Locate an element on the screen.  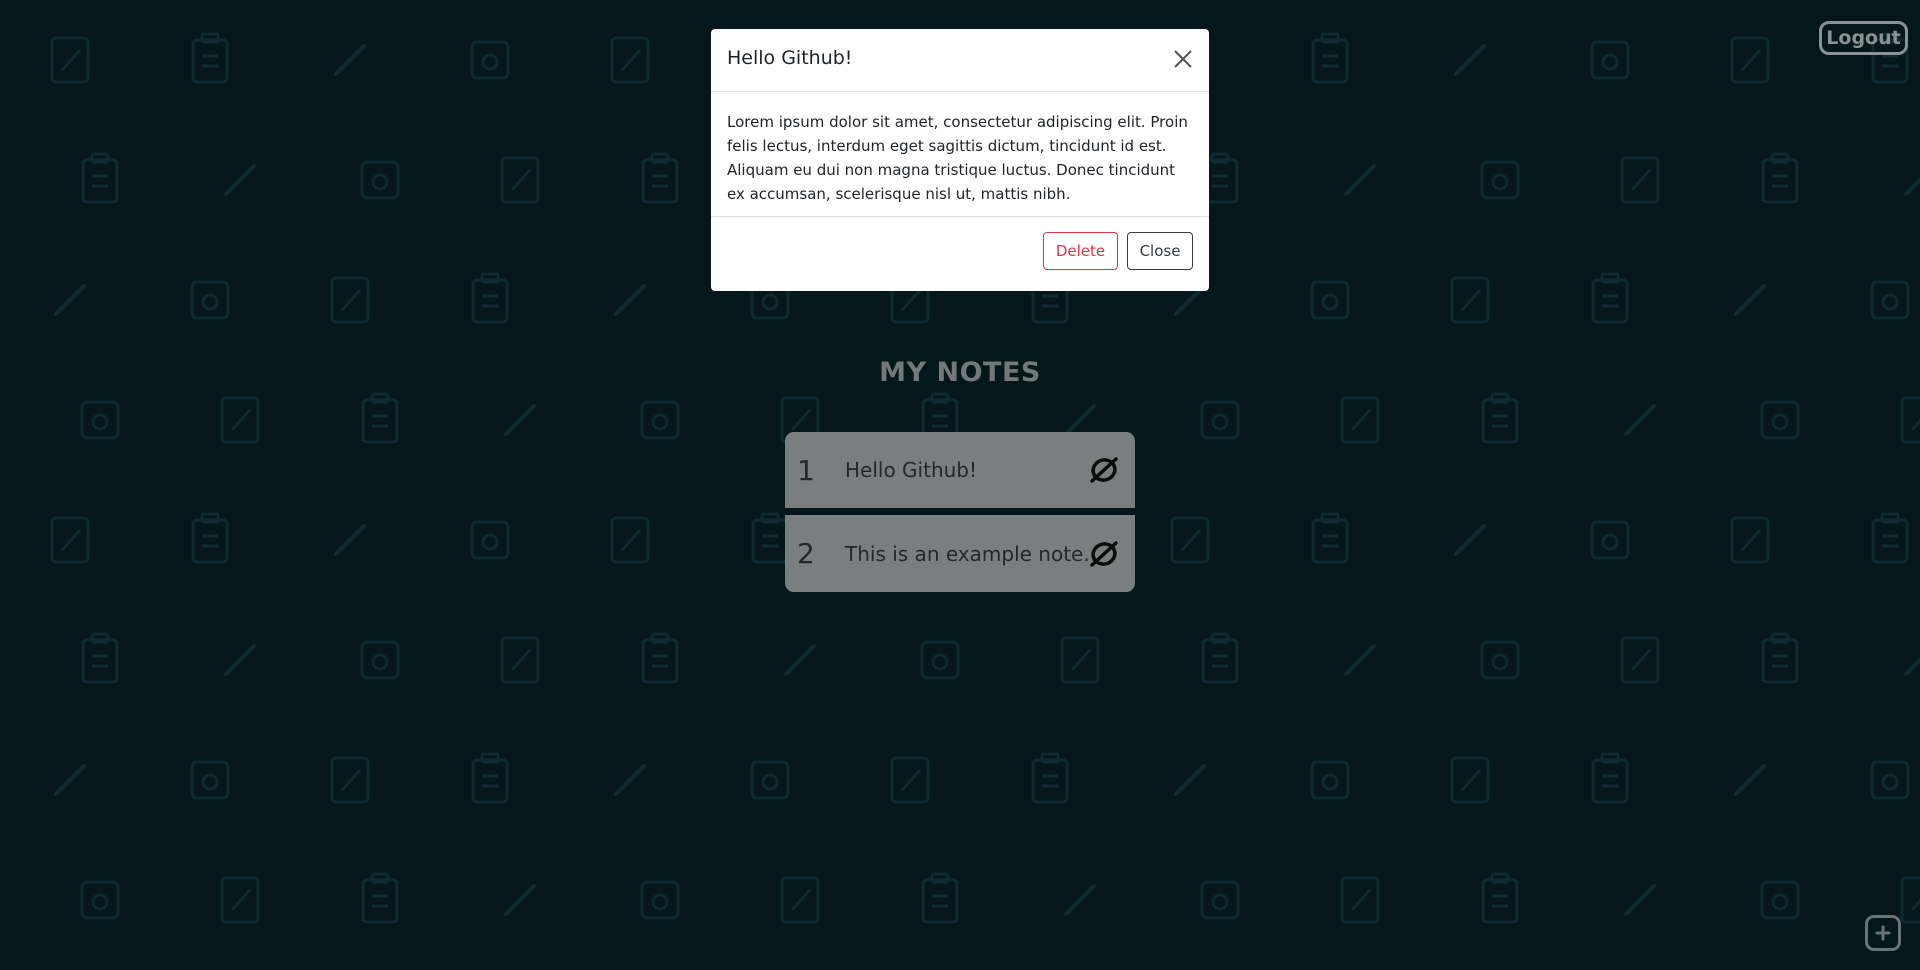
delete-button: Delete is located at coordinates (1080, 251).